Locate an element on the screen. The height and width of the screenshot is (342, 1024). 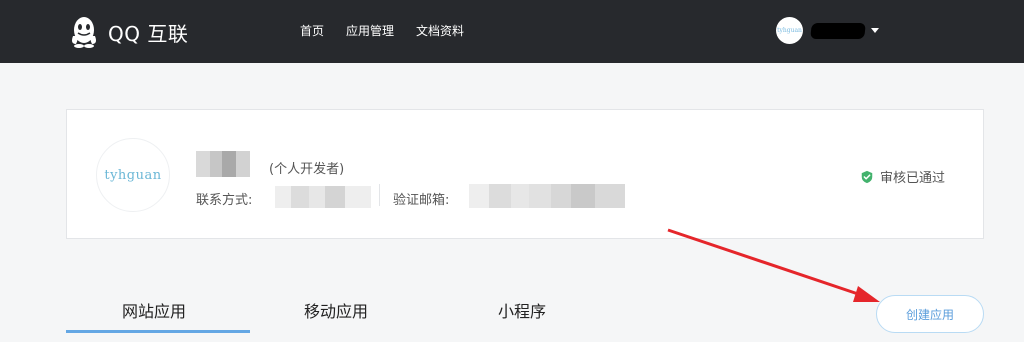
user-menu: tyhguan is located at coordinates (827, 30).